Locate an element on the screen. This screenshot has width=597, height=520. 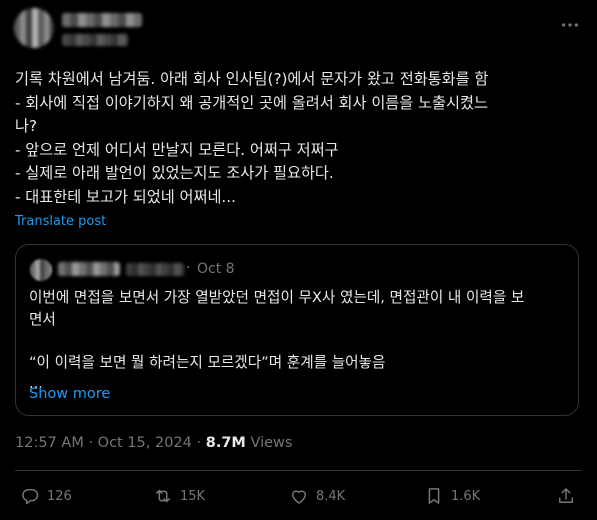
tweet-text-line: 나? is located at coordinates (26, 126).